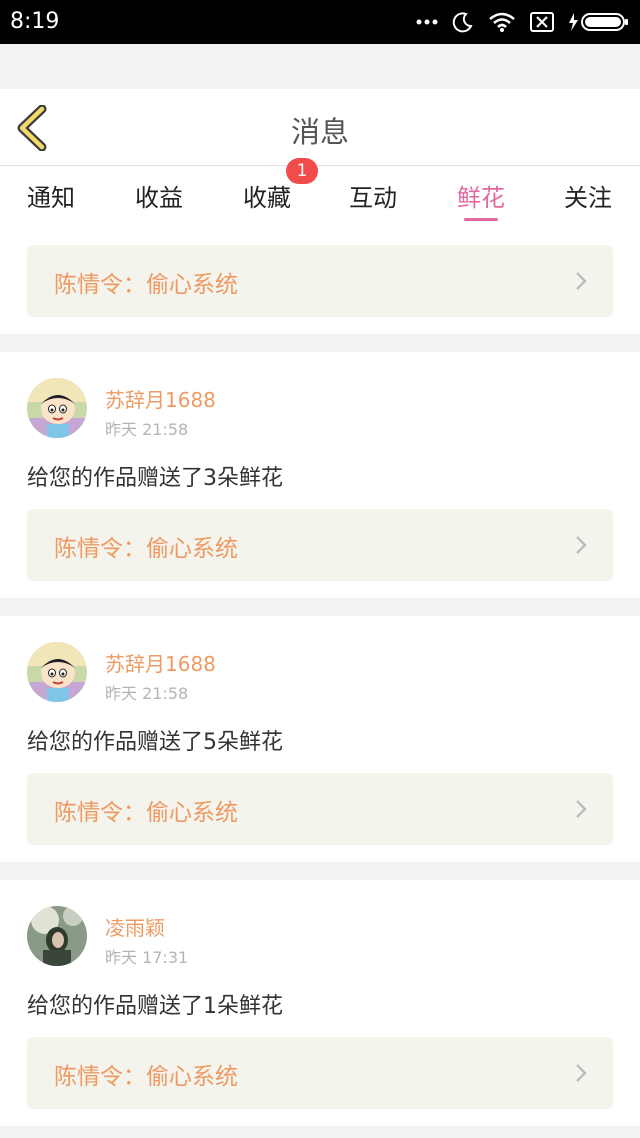 The width and height of the screenshot is (640, 1138). I want to click on tab-bar: 通知 收益 收藏 互动 鲜花 关注, so click(320, 201).